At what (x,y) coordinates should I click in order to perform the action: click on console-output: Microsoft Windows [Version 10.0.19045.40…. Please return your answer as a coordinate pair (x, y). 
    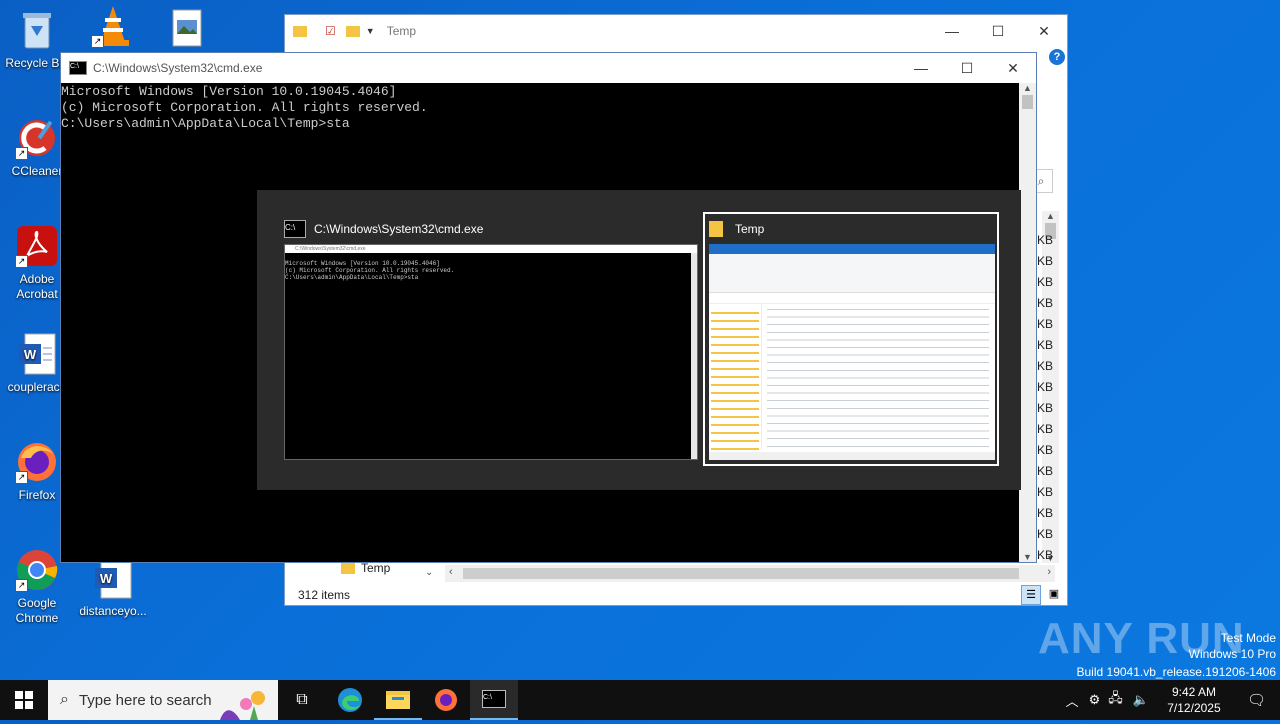
    Looking at the image, I should click on (548, 107).